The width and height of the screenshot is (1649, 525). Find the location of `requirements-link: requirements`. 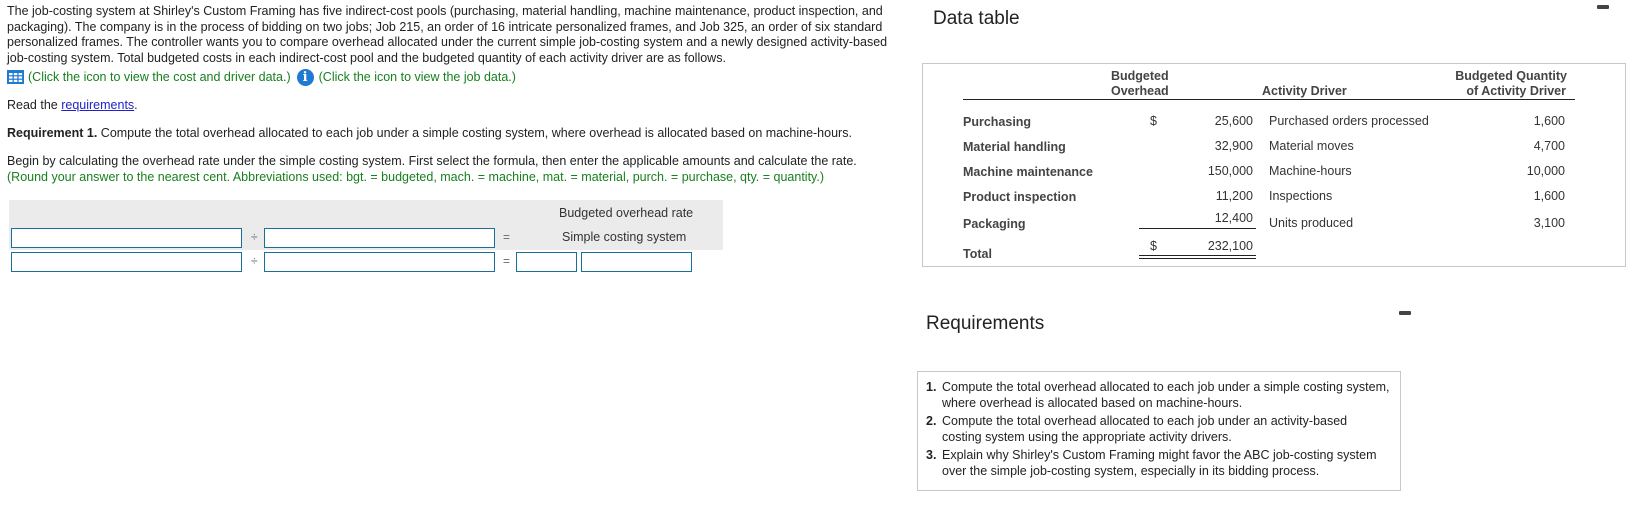

requirements-link: requirements is located at coordinates (97, 105).